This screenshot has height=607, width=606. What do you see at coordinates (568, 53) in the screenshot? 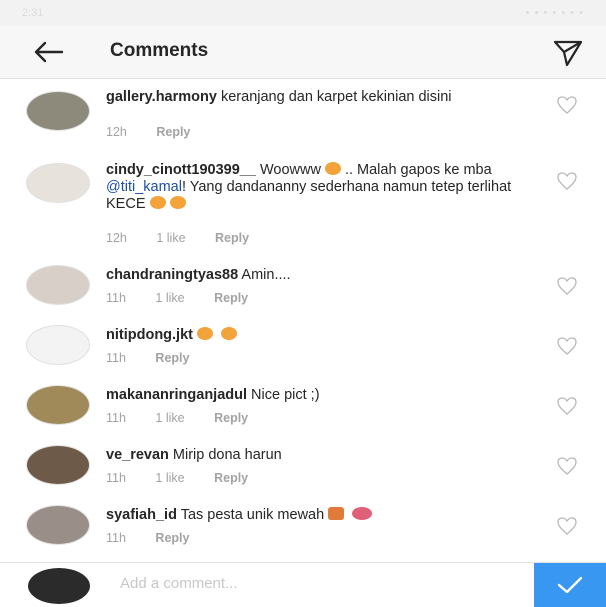
I see `paper-plane-icon` at bounding box center [568, 53].